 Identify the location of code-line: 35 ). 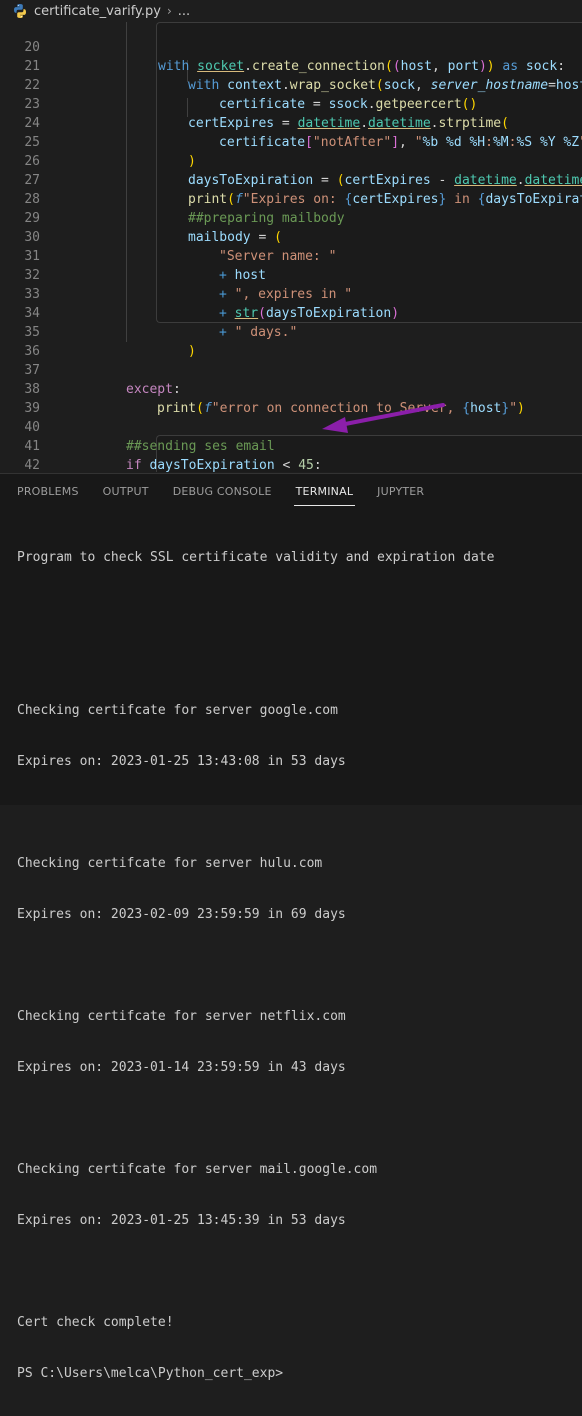
(291, 331).